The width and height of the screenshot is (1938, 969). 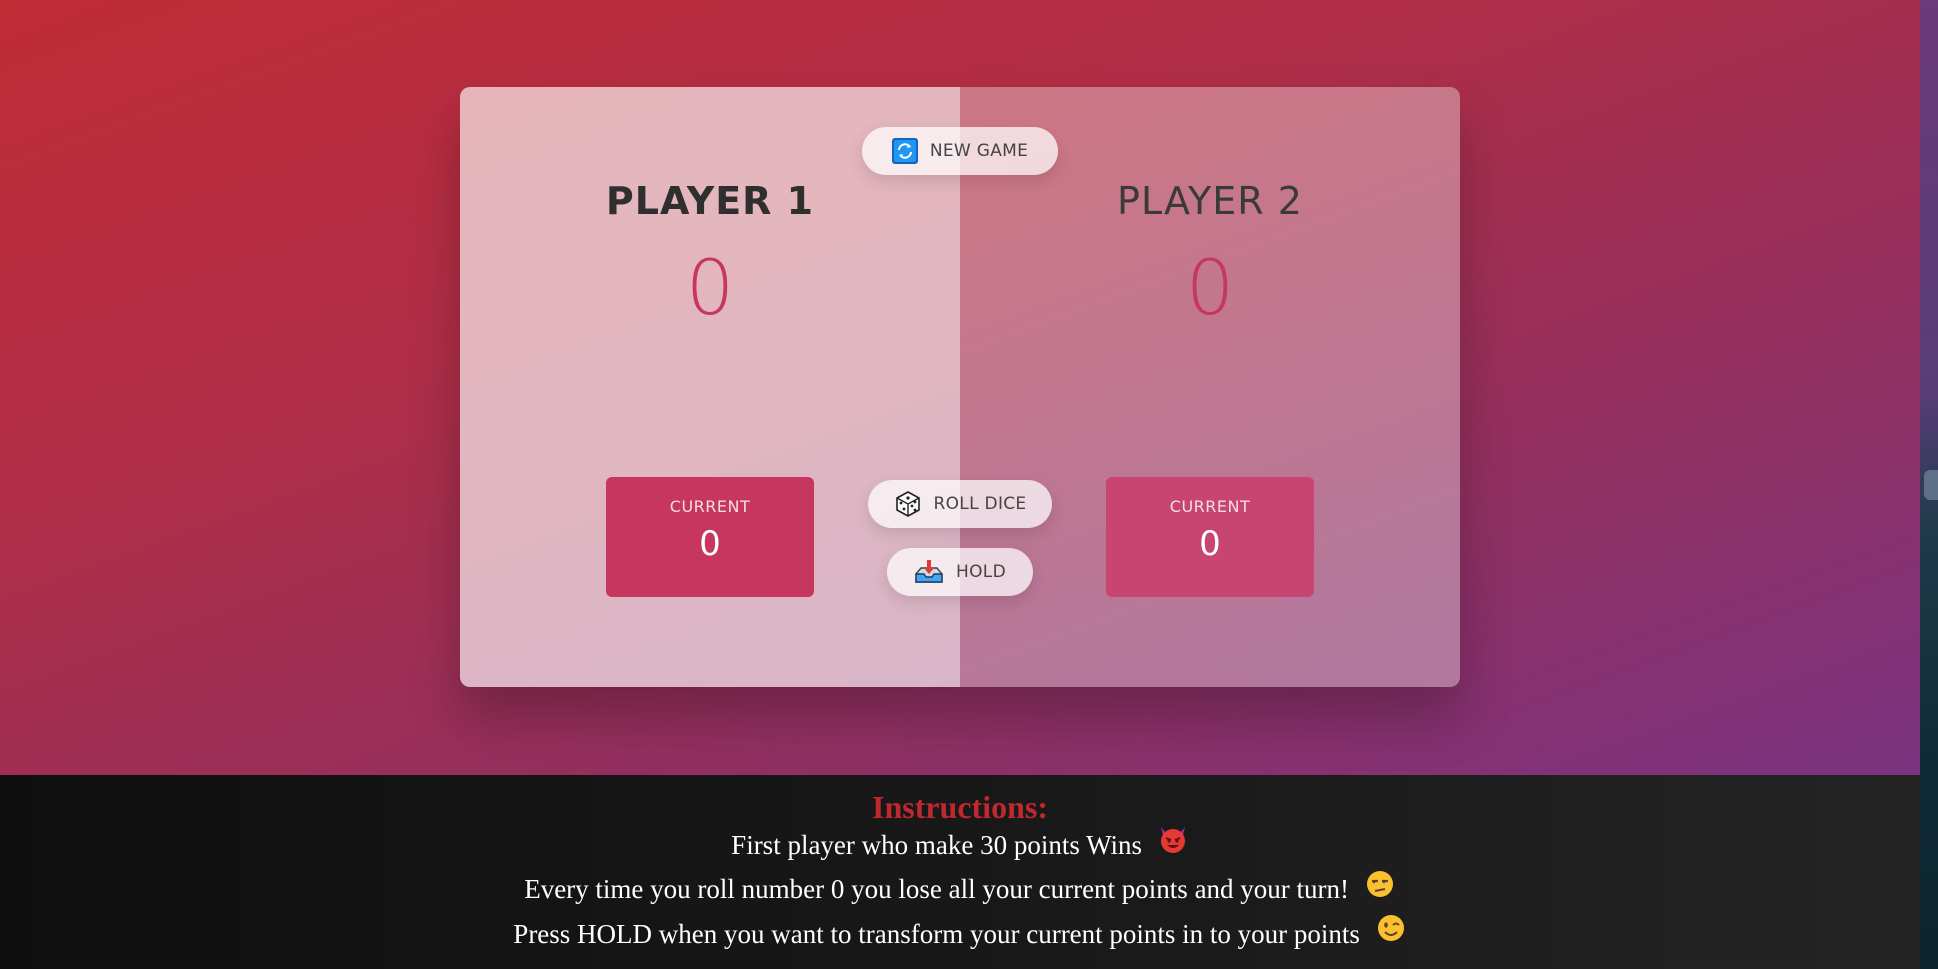 I want to click on player-2-current-score: 0, so click(x=1210, y=544).